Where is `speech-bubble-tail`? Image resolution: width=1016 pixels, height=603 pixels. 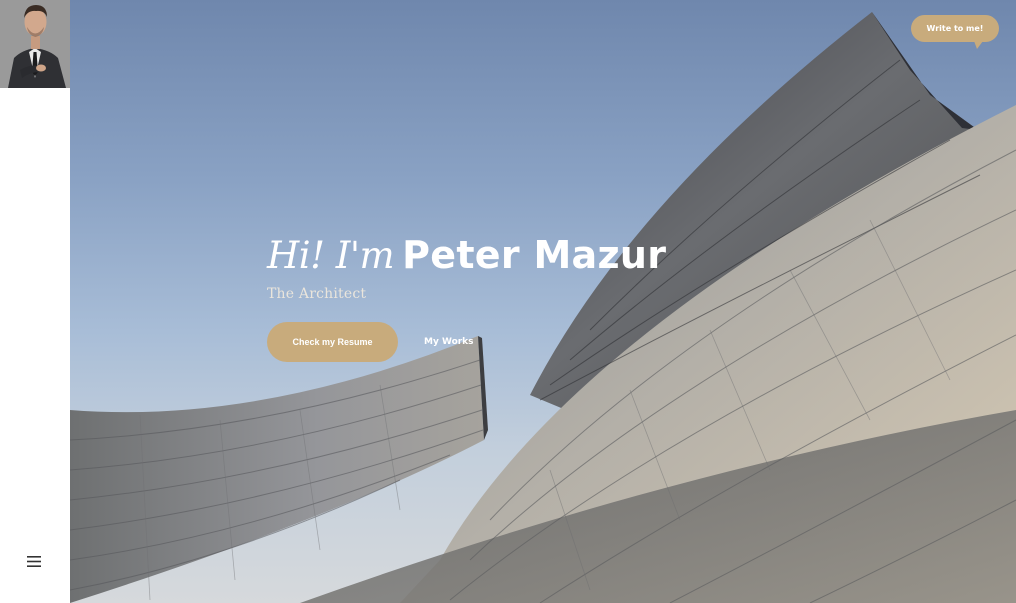 speech-bubble-tail is located at coordinates (978, 45).